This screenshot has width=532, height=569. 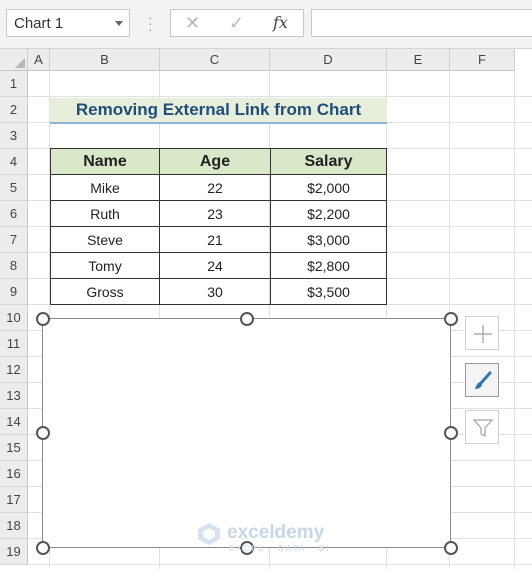 I want to click on row-header-16: 16, so click(x=14, y=474).